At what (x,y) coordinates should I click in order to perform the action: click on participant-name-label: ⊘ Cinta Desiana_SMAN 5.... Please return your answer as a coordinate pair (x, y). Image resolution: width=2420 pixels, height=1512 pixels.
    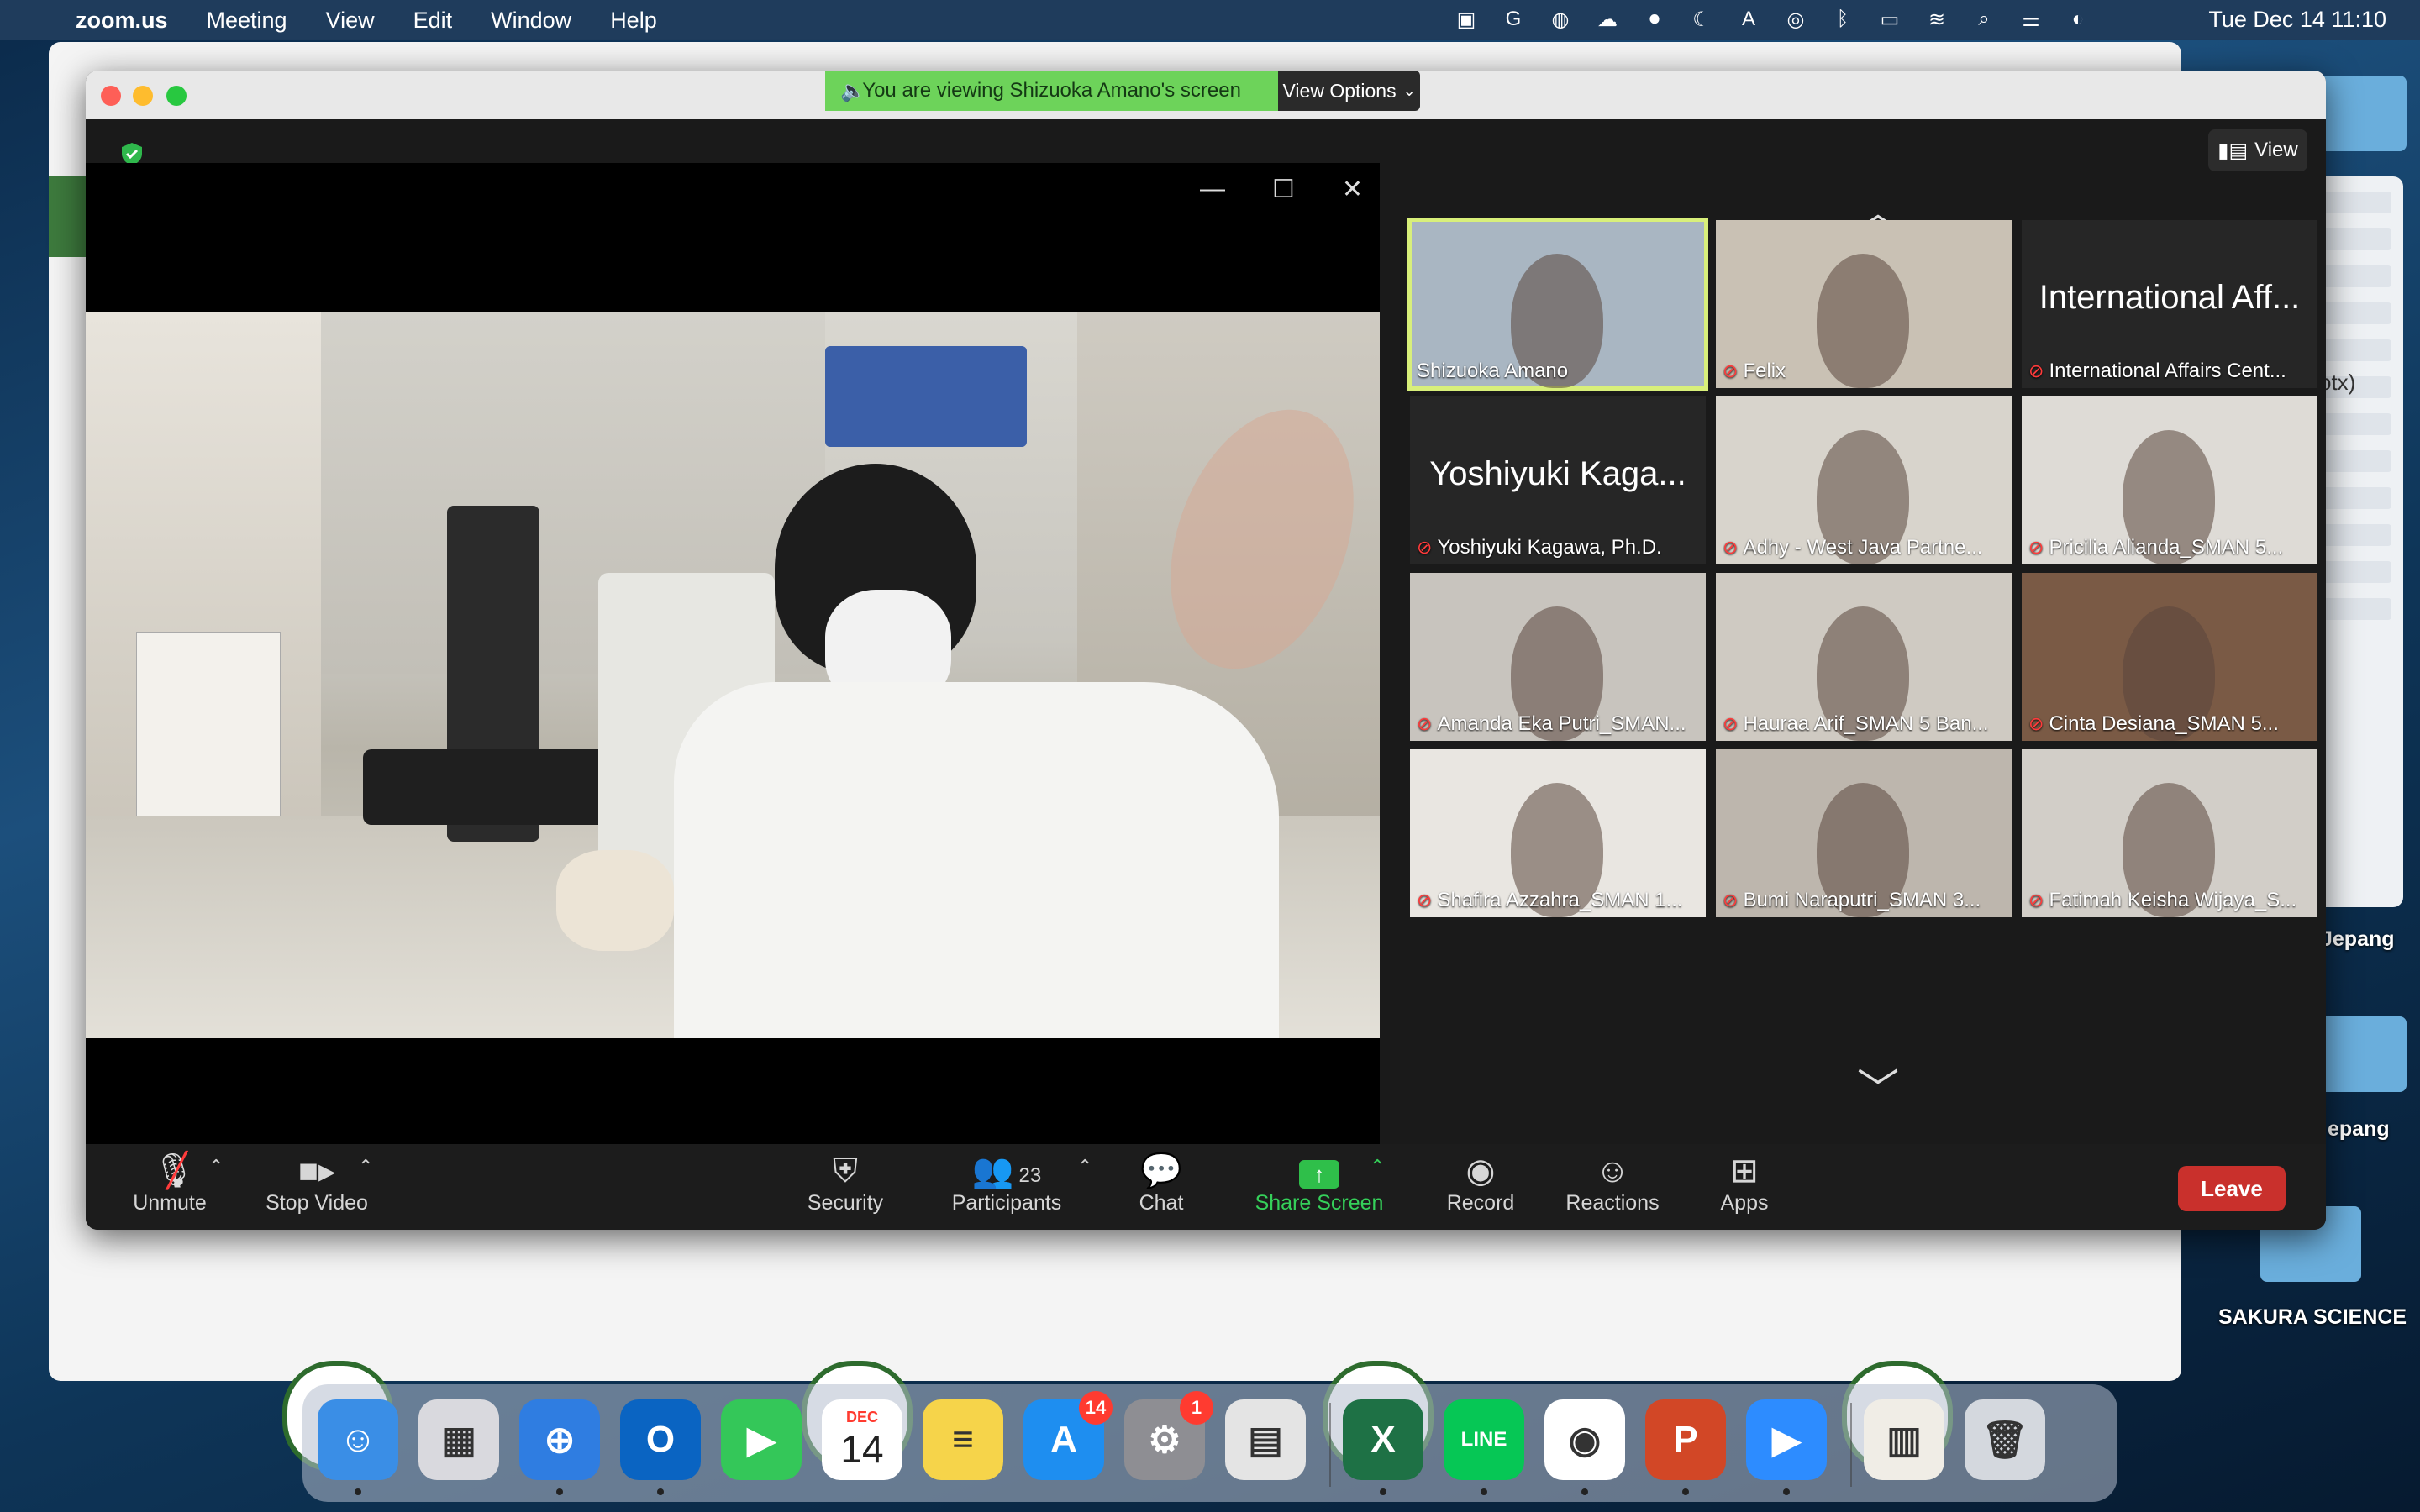
    Looking at the image, I should click on (2153, 724).